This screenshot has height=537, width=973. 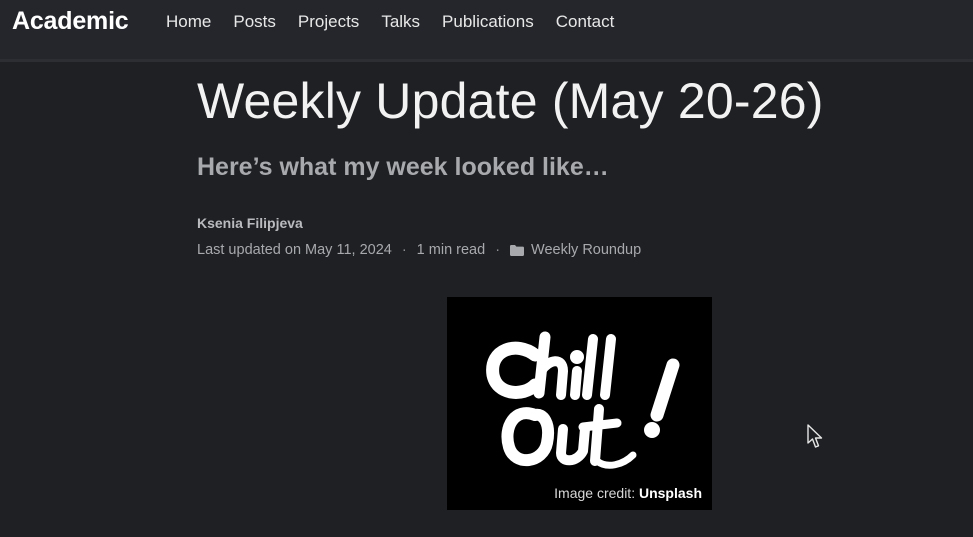 I want to click on image-credit: Image credit: Unsplash, so click(x=628, y=493).